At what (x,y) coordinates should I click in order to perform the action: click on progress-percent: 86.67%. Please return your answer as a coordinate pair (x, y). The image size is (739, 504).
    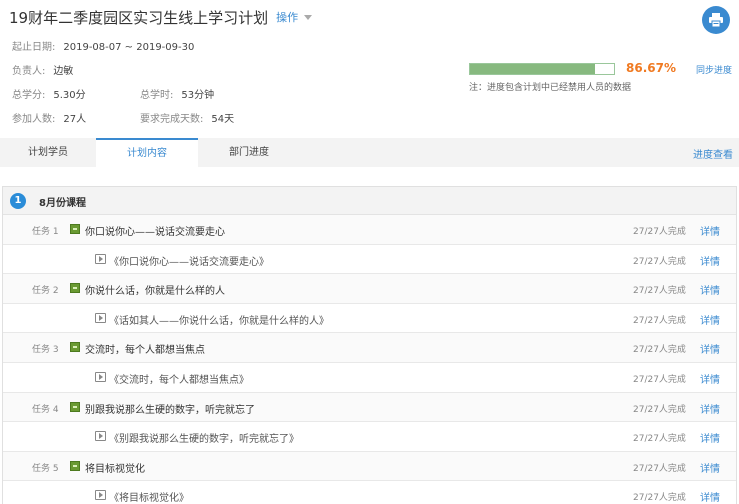
    Looking at the image, I should click on (651, 68).